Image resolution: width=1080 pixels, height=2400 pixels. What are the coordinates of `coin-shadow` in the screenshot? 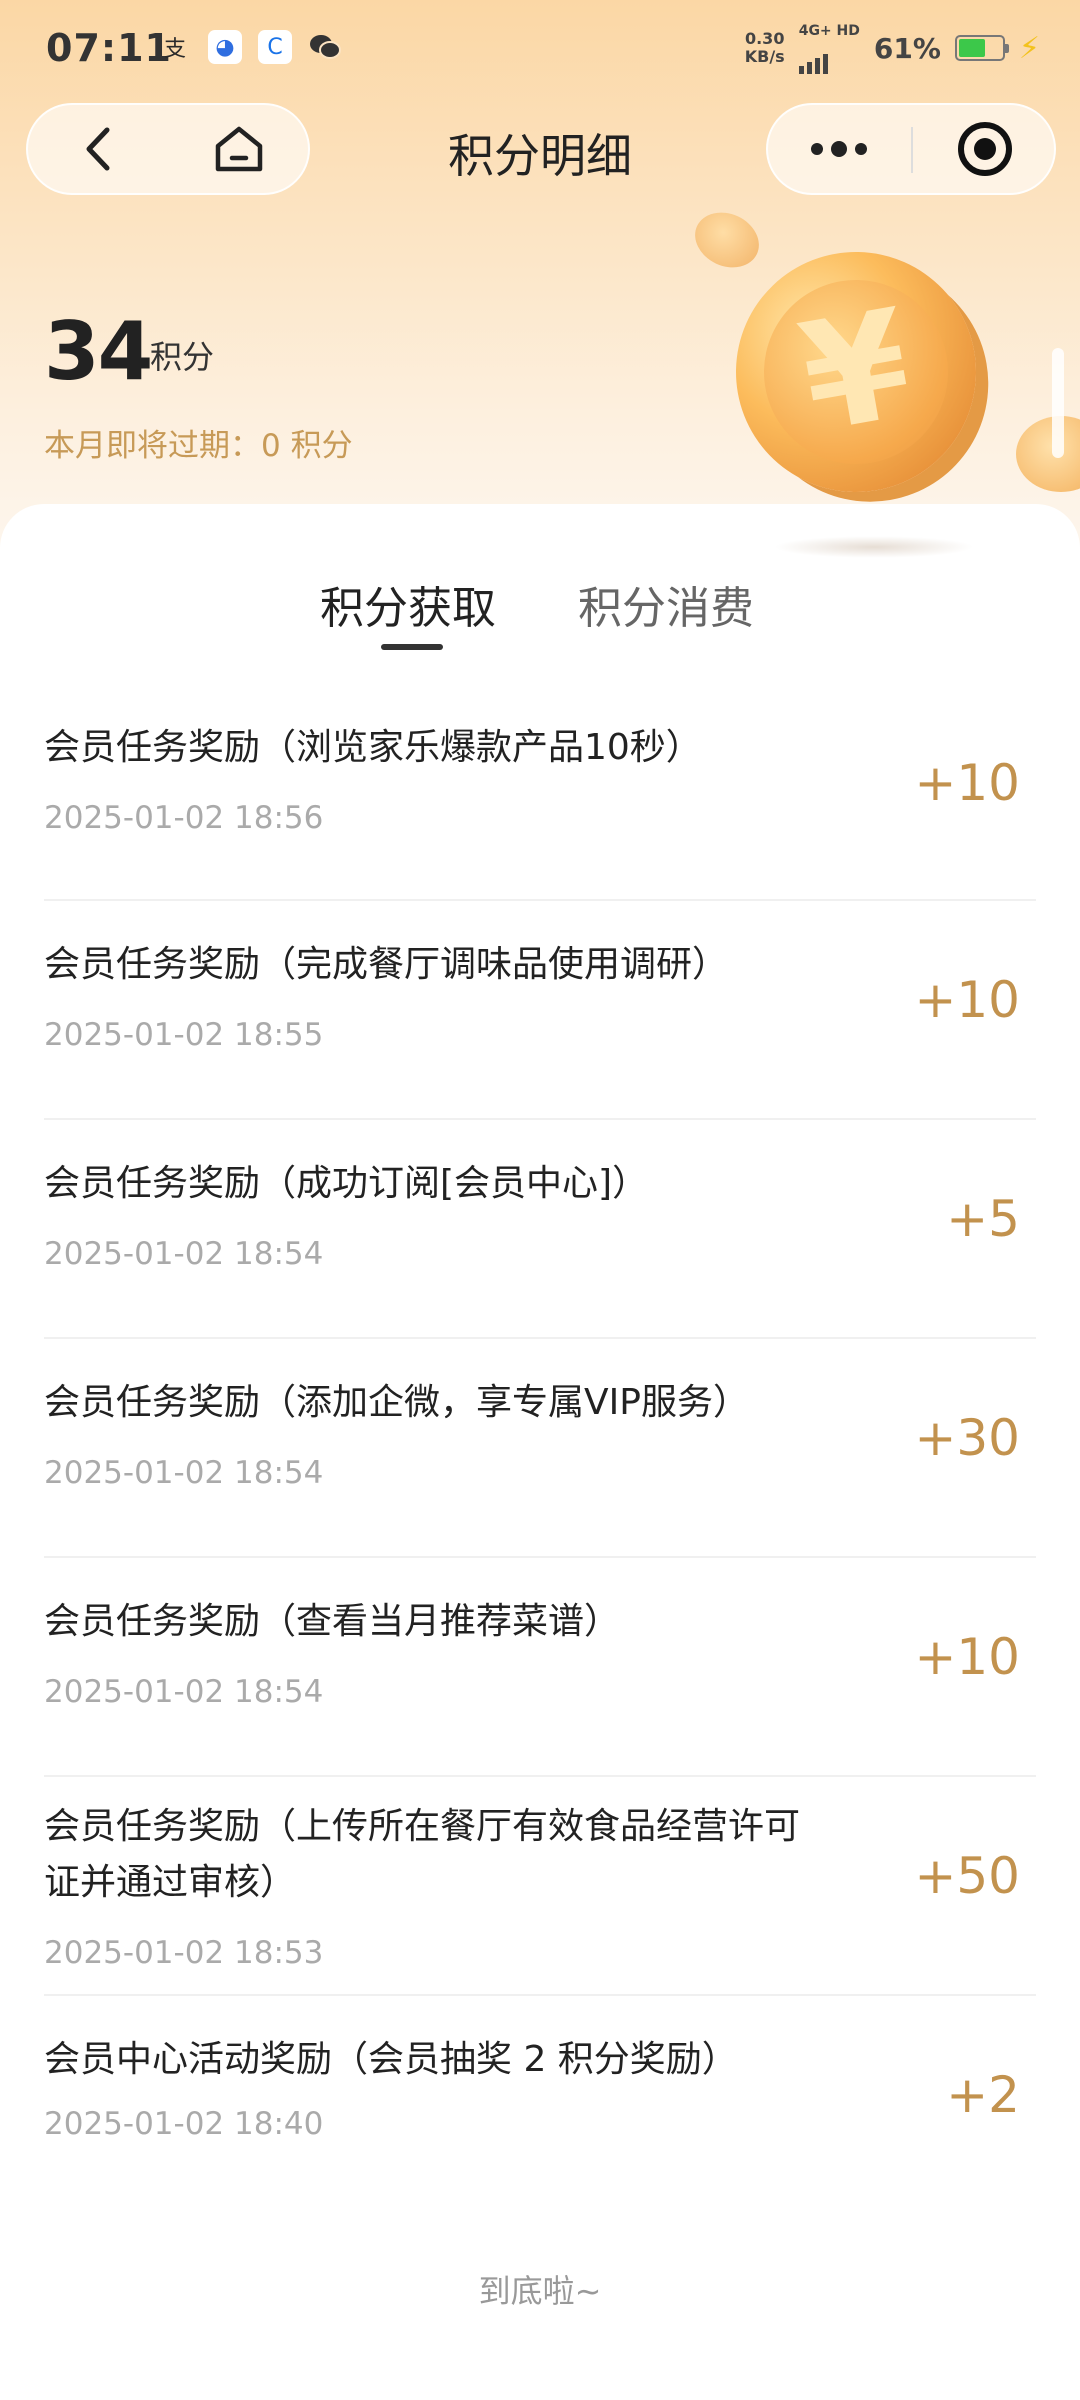 It's located at (874, 547).